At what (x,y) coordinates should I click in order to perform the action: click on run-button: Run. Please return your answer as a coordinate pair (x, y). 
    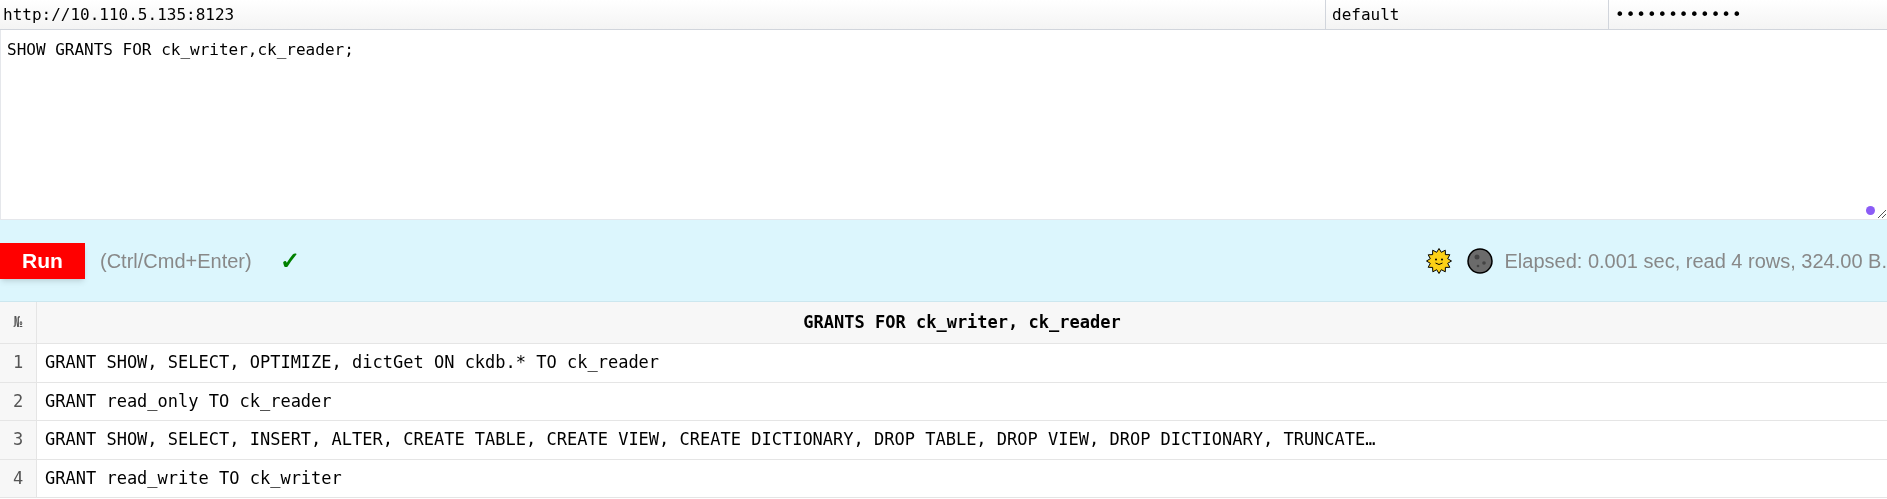
    Looking at the image, I should click on (42, 260).